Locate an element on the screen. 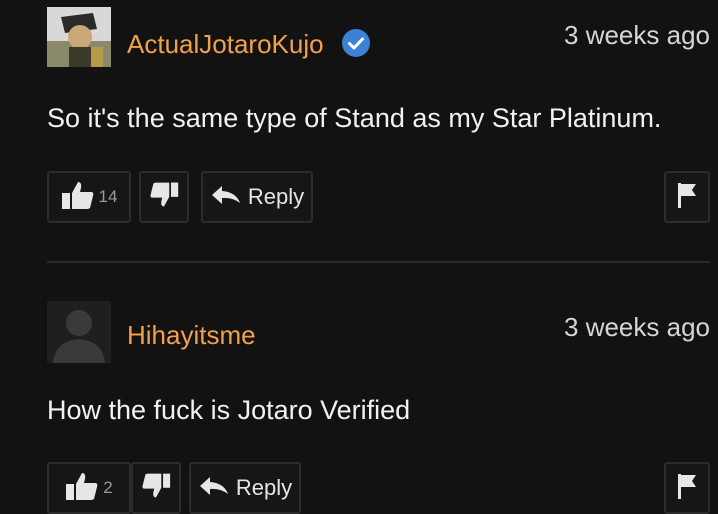 Image resolution: width=718 pixels, height=514 pixels. upvote-button: 14 is located at coordinates (89, 197).